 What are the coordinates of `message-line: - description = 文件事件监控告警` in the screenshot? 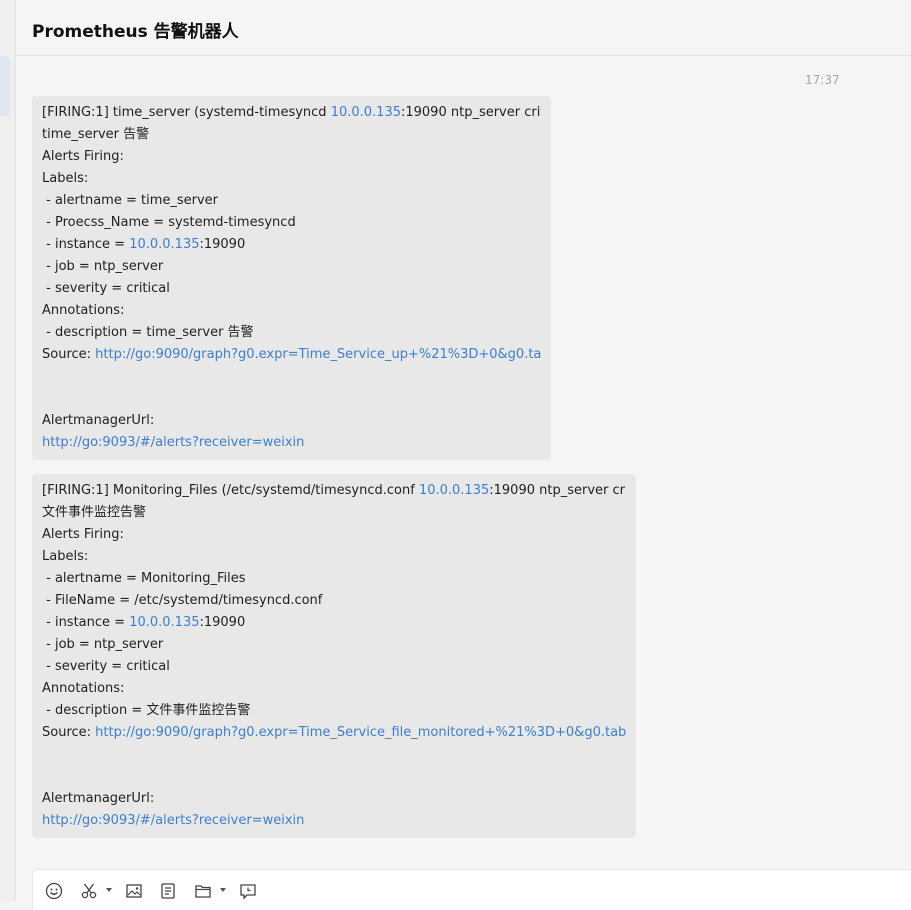 It's located at (334, 711).